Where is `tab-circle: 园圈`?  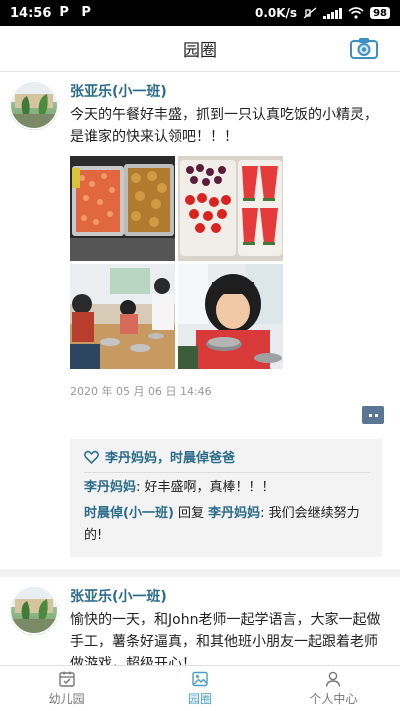
tab-circle: 园圈 is located at coordinates (199, 688).